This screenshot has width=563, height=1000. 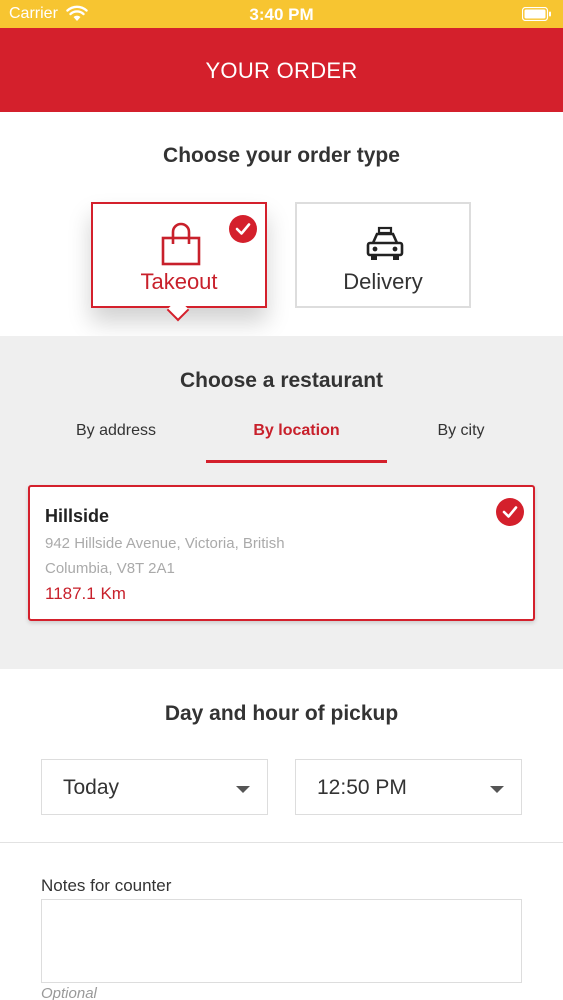 What do you see at coordinates (296, 461) in the screenshot?
I see `active-tab-indicator` at bounding box center [296, 461].